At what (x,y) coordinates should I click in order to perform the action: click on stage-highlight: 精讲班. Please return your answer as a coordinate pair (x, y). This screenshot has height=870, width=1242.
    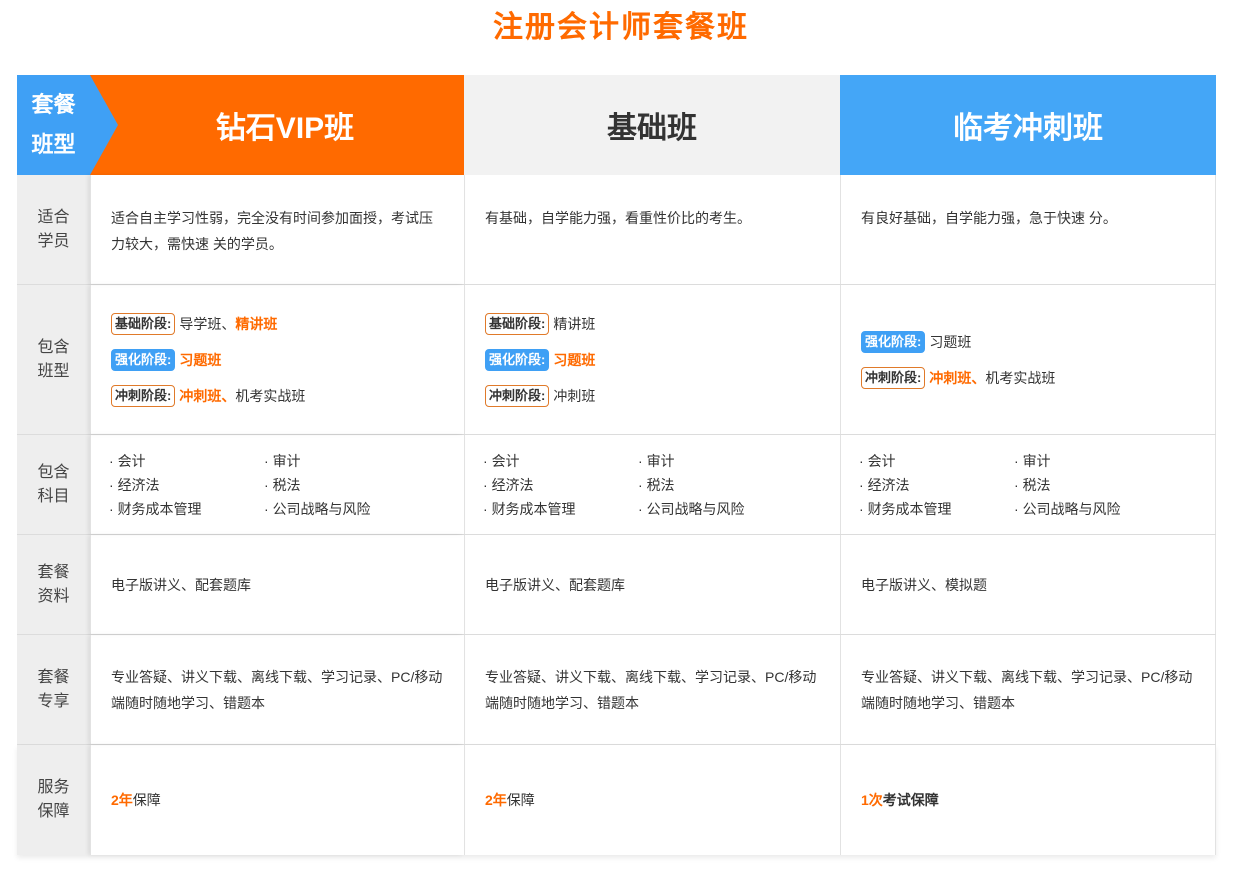
    Looking at the image, I should click on (256, 323).